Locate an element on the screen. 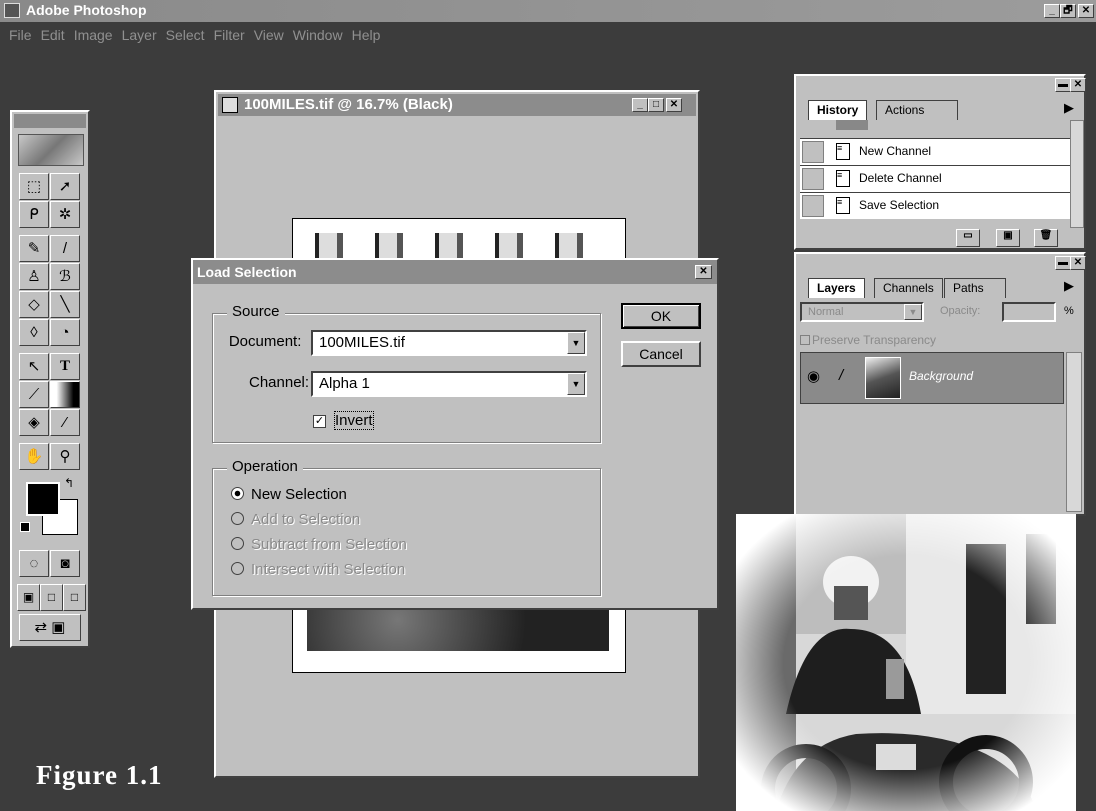 The image size is (1096, 811). blur-tool-icon: ◊ is located at coordinates (34, 332).